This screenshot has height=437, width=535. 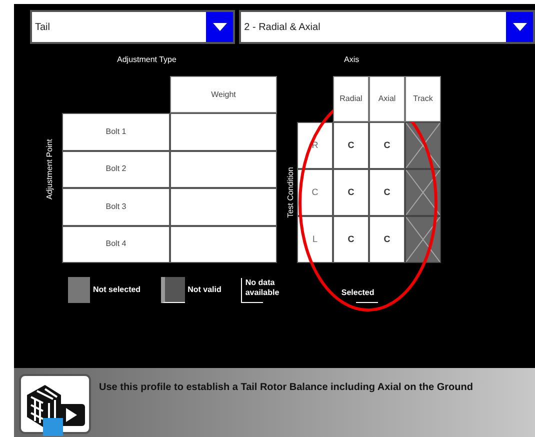 What do you see at coordinates (387, 99) in the screenshot?
I see `column-header: Axial` at bounding box center [387, 99].